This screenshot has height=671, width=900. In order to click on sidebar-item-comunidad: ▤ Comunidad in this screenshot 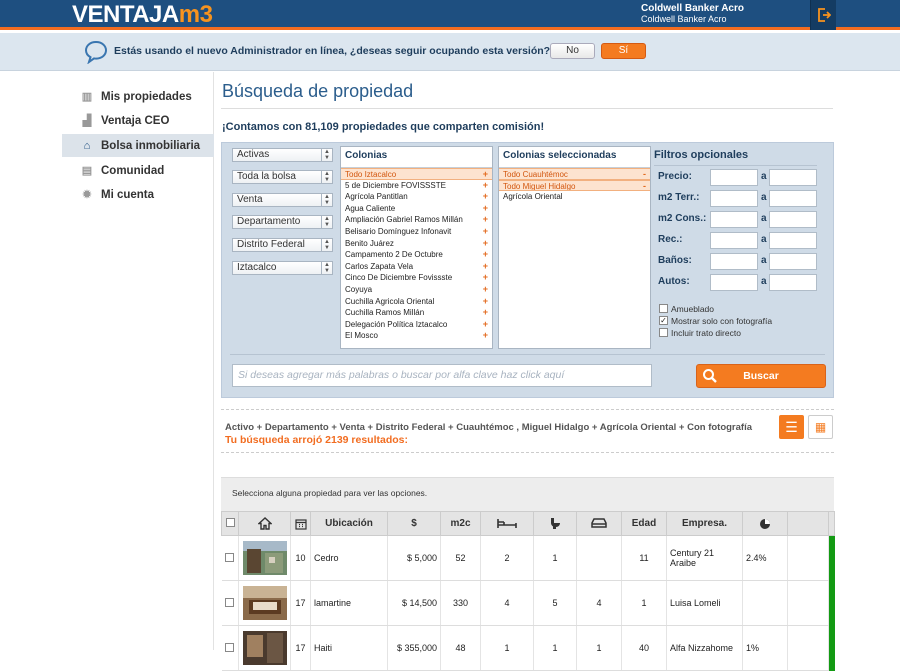, I will do `click(138, 170)`.